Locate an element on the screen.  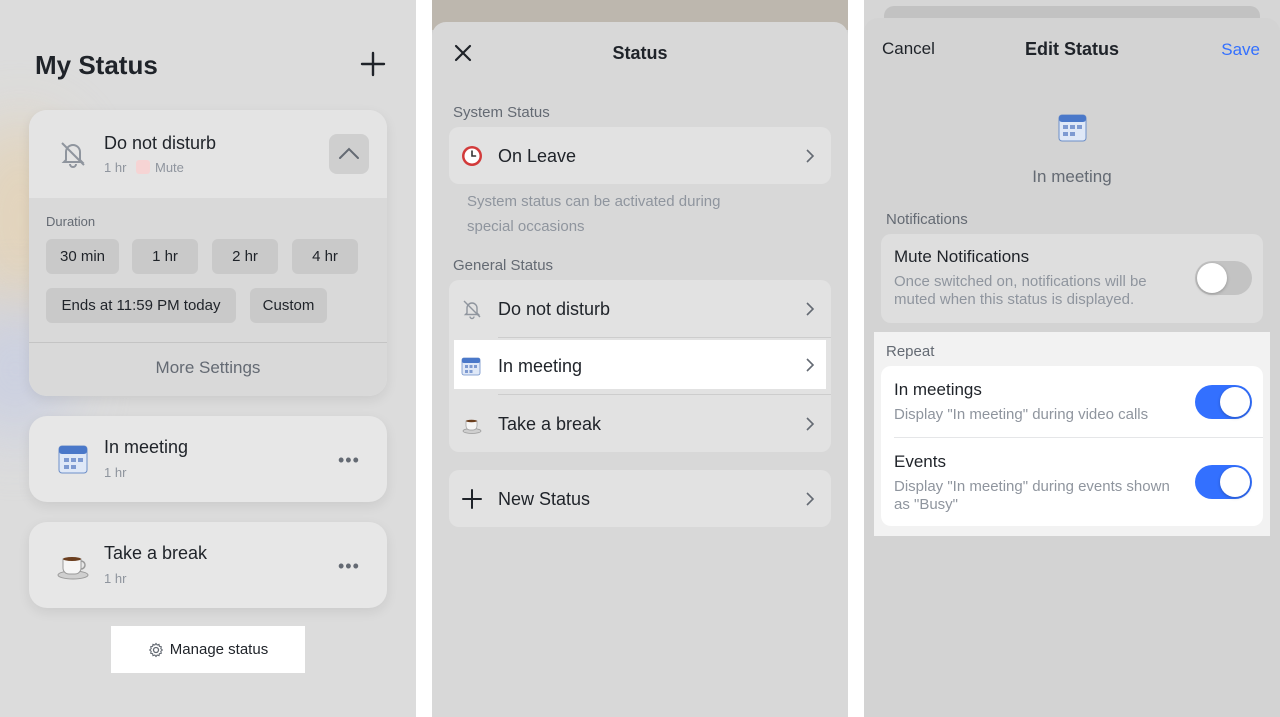
duration-chip-2hr: 2 hr is located at coordinates (245, 256).